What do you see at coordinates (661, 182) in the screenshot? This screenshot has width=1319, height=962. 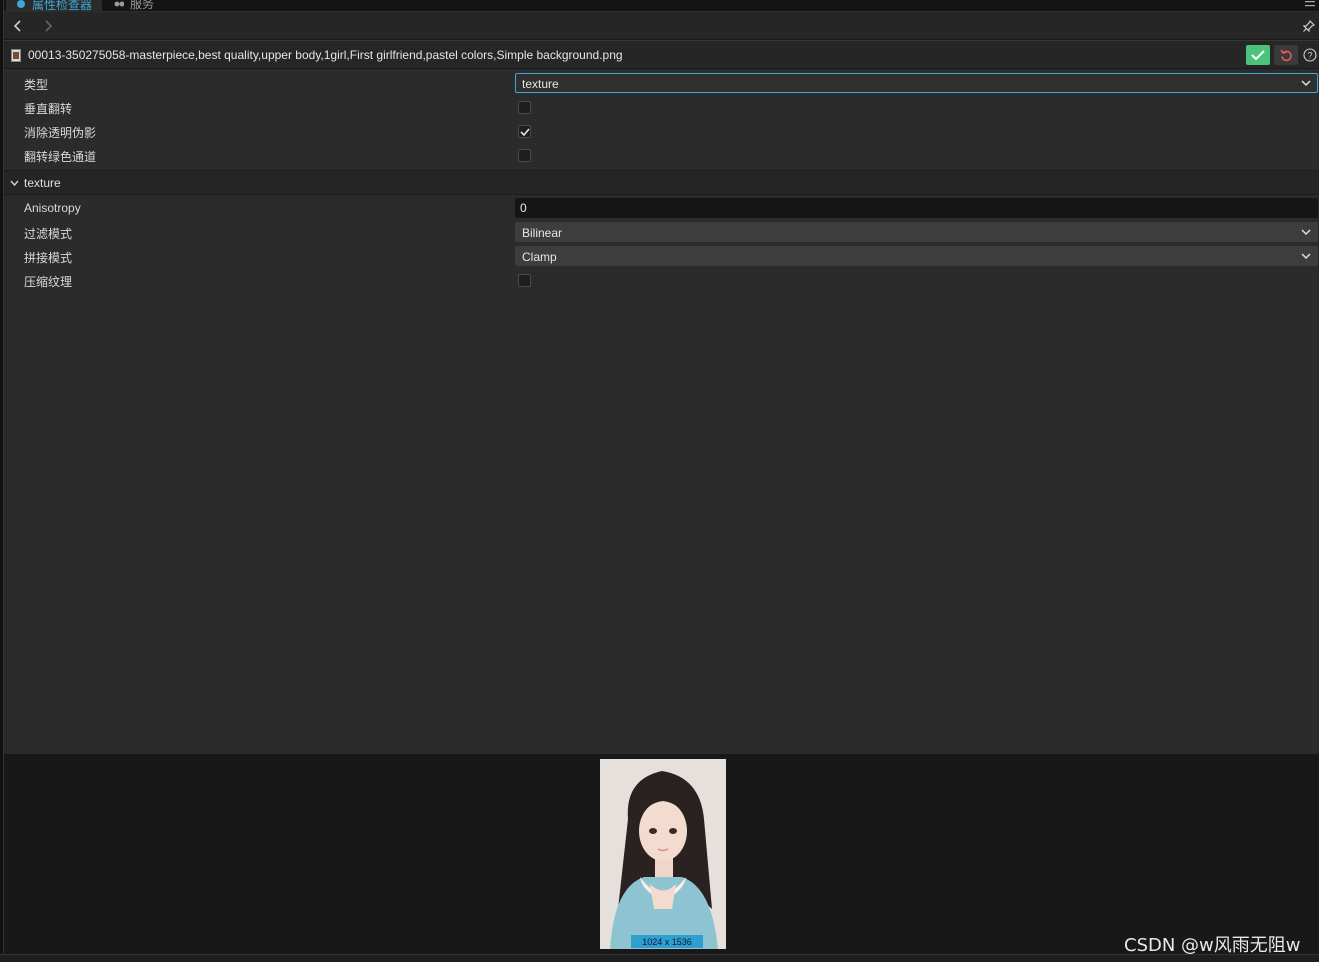 I see `texture-section-header: texture` at bounding box center [661, 182].